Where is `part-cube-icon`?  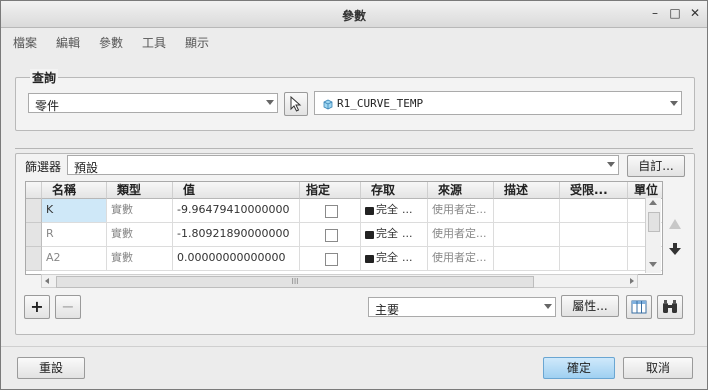 part-cube-icon is located at coordinates (328, 104).